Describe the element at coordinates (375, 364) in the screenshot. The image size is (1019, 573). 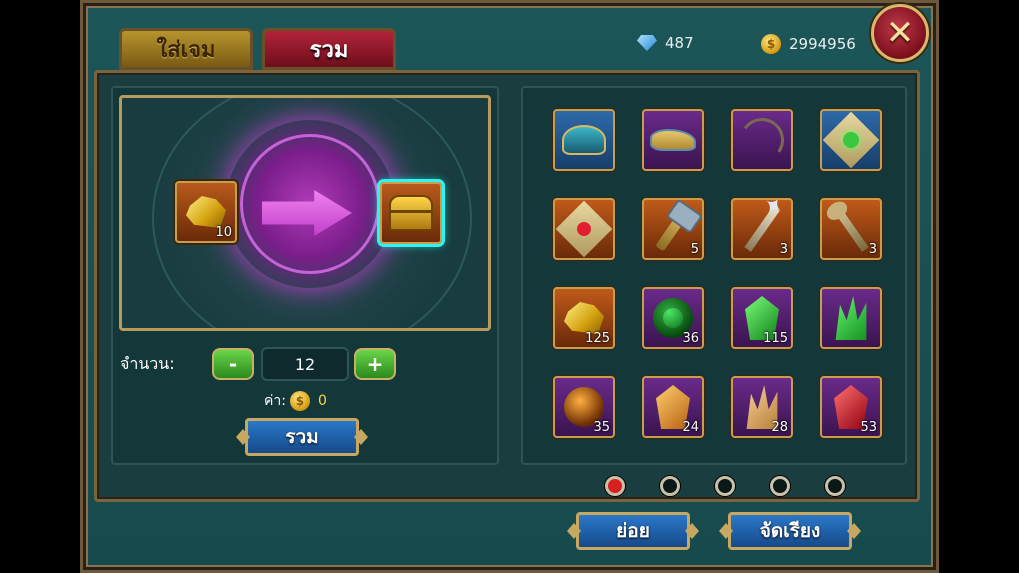
I see `increase-button: +` at that location.